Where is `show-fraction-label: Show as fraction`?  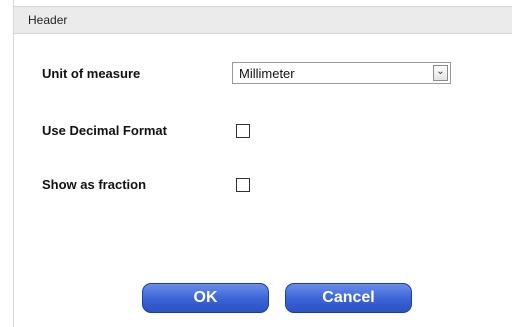
show-fraction-label: Show as fraction is located at coordinates (94, 184).